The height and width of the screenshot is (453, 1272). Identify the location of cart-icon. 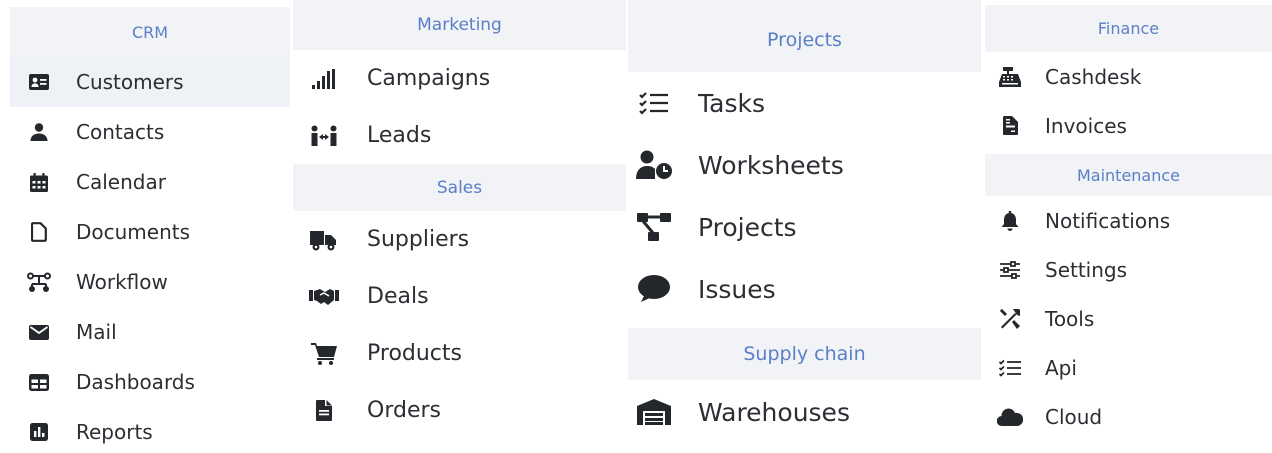
(324, 353).